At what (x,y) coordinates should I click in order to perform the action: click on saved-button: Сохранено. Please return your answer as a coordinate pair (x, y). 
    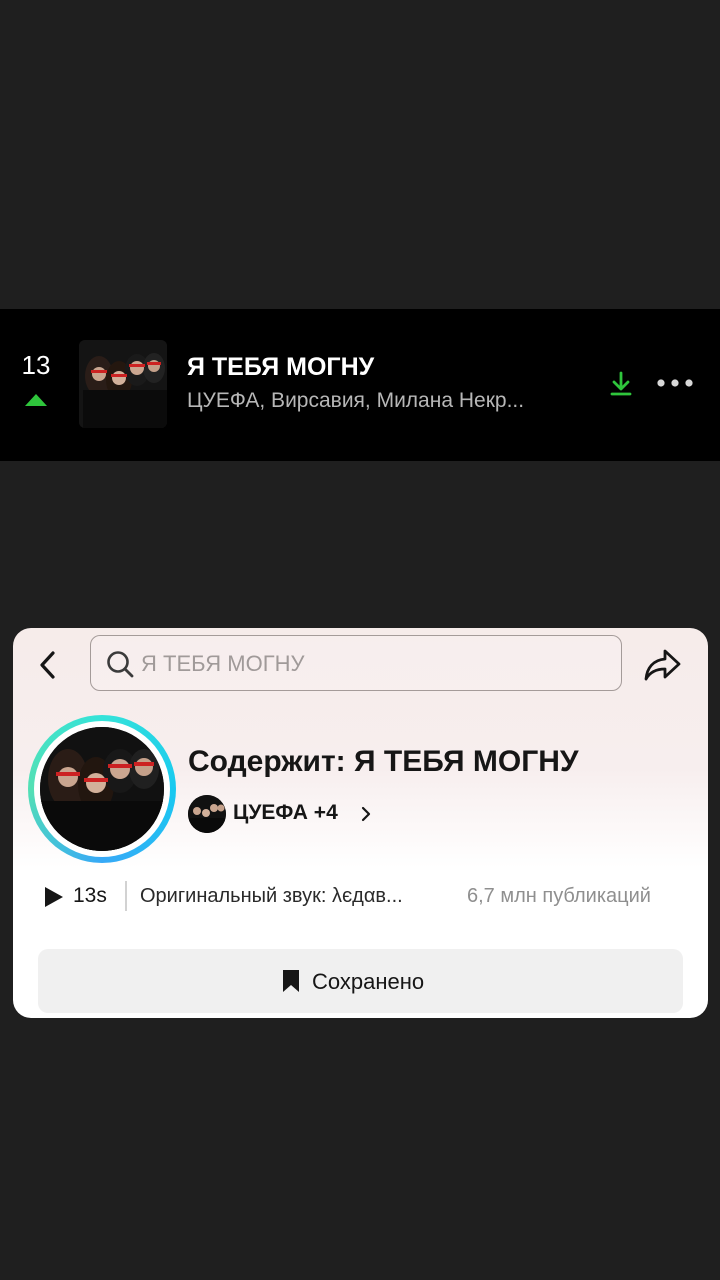
    Looking at the image, I should click on (360, 981).